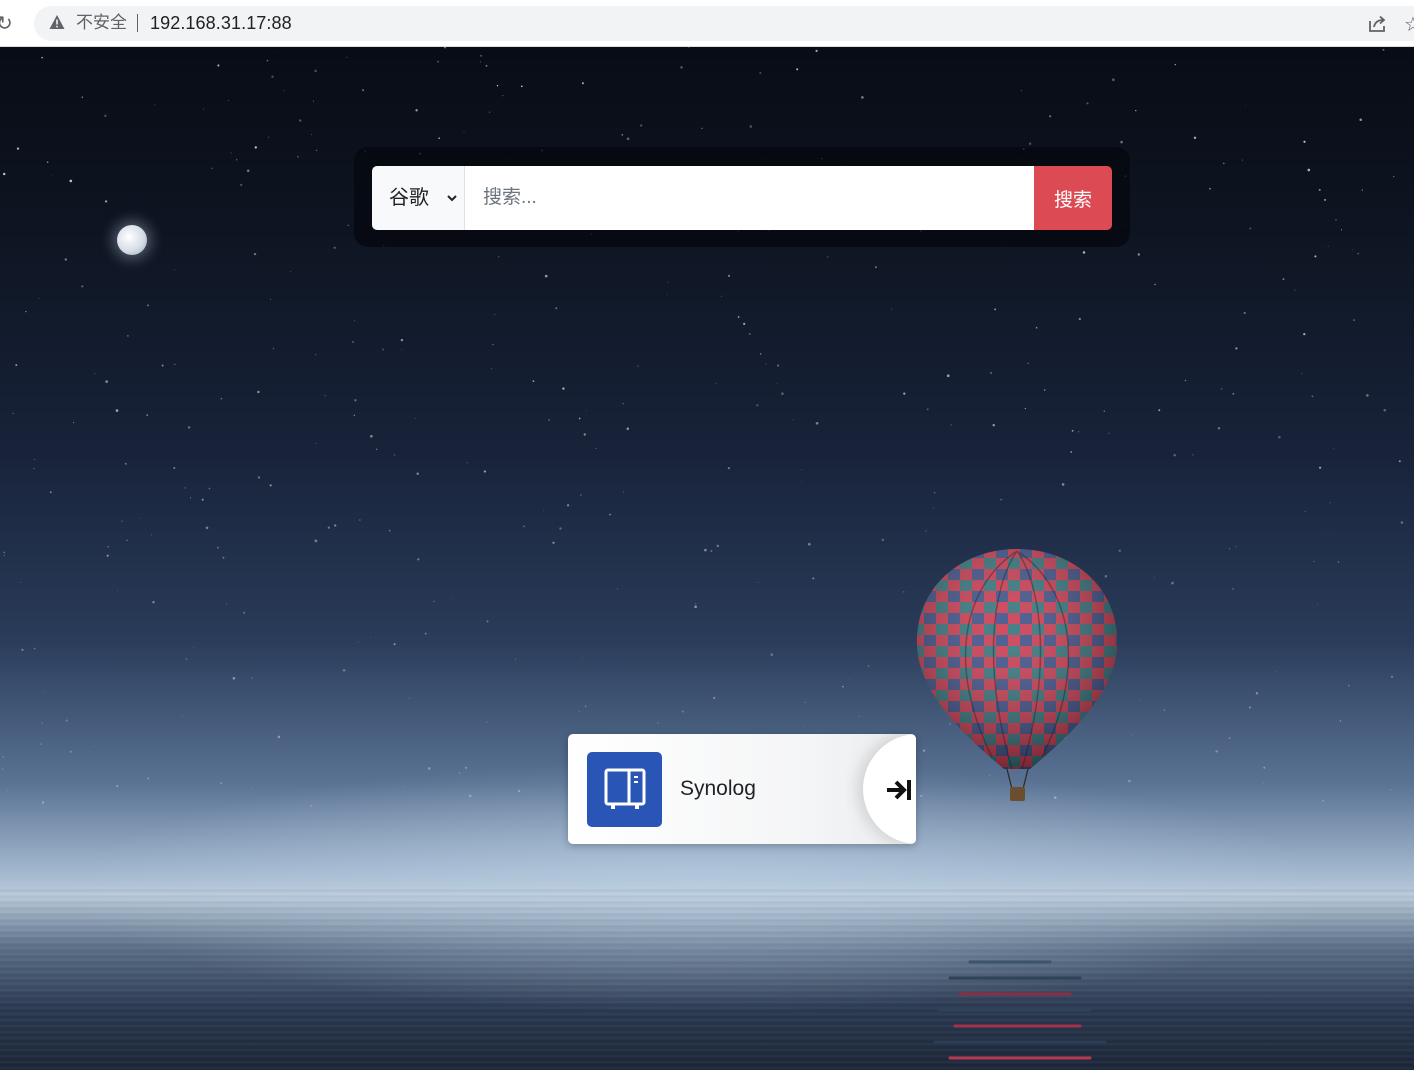 This screenshot has width=1414, height=1070. Describe the element at coordinates (101, 23) in the screenshot. I see `security-label: 不安全` at that location.